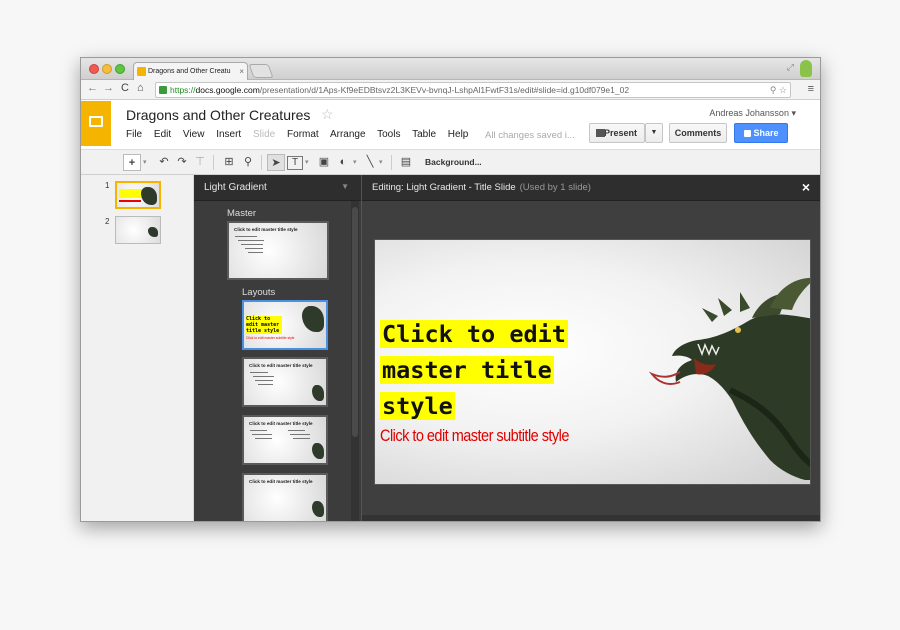 This screenshot has width=900, height=630. What do you see at coordinates (141, 71) in the screenshot?
I see `slides-favicon-icon` at bounding box center [141, 71].